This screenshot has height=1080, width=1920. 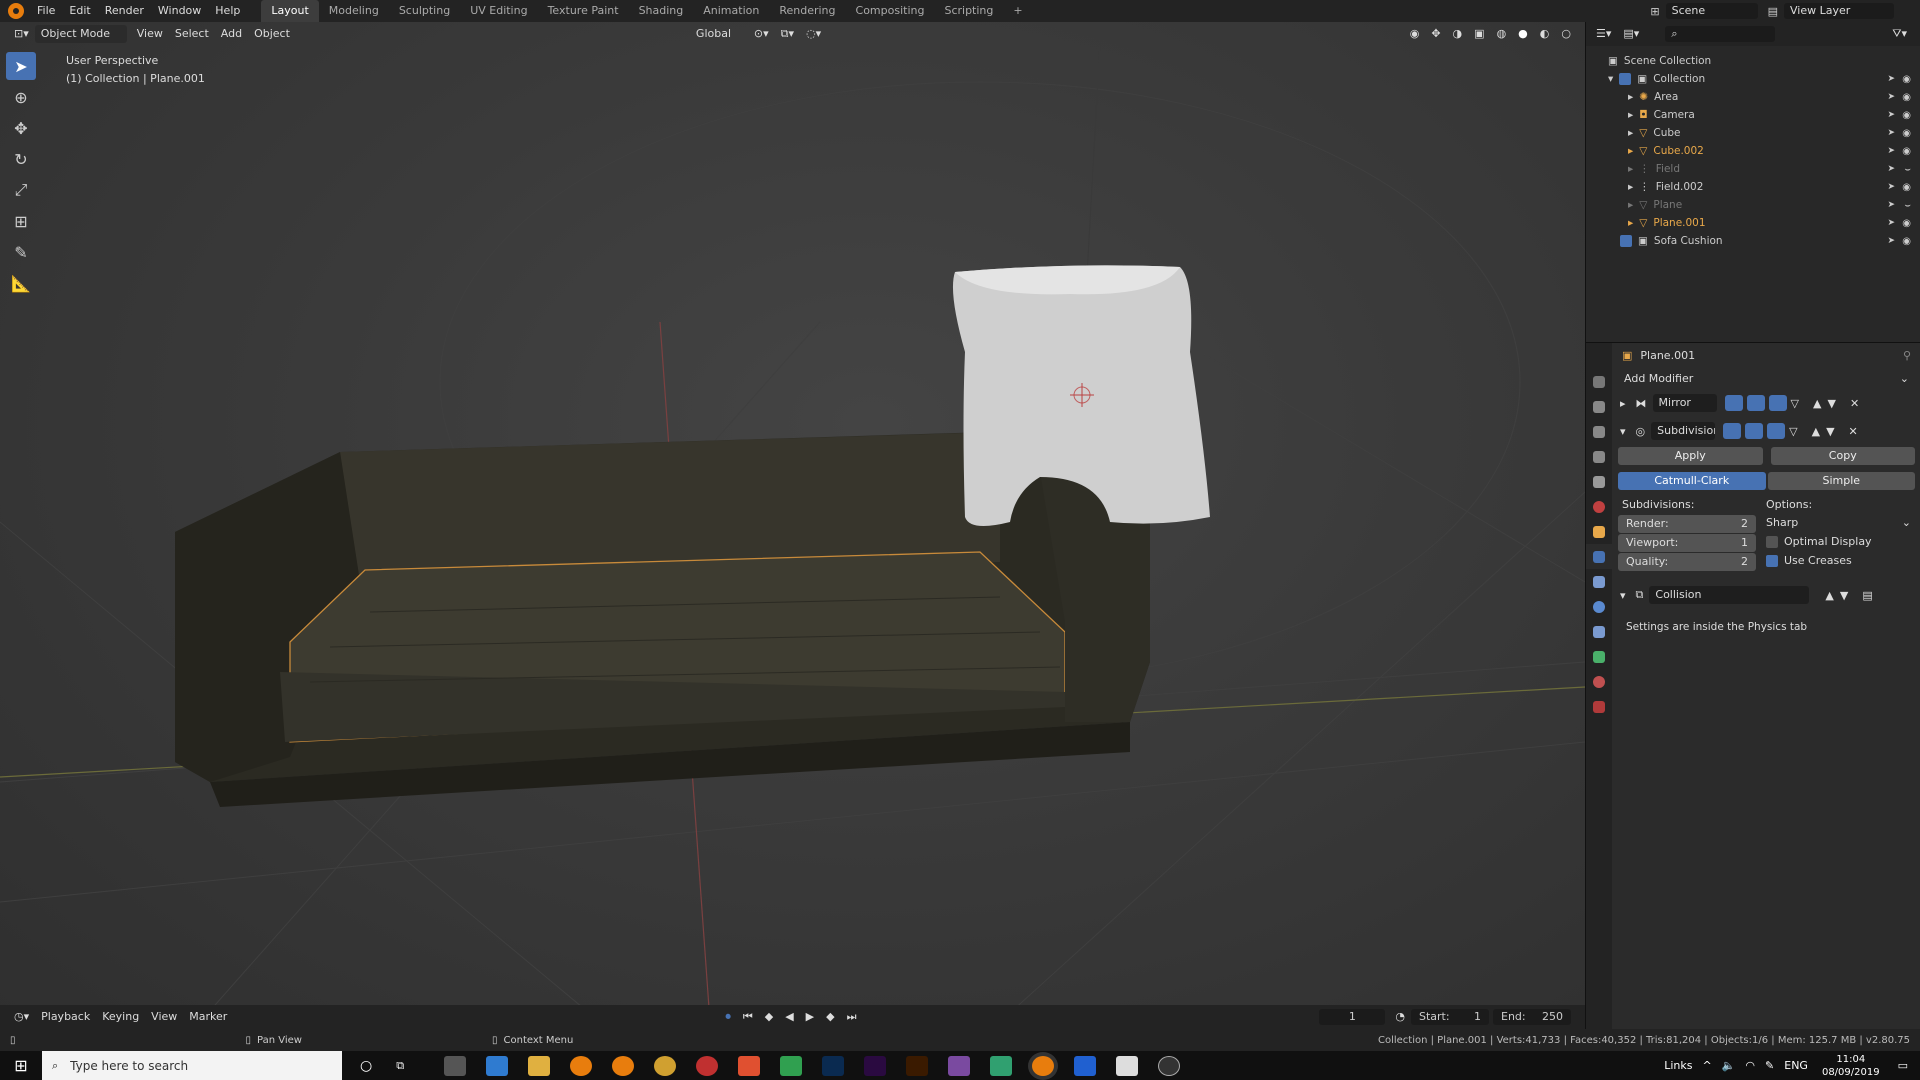 I want to click on network-icon: ◠, so click(x=1750, y=1065).